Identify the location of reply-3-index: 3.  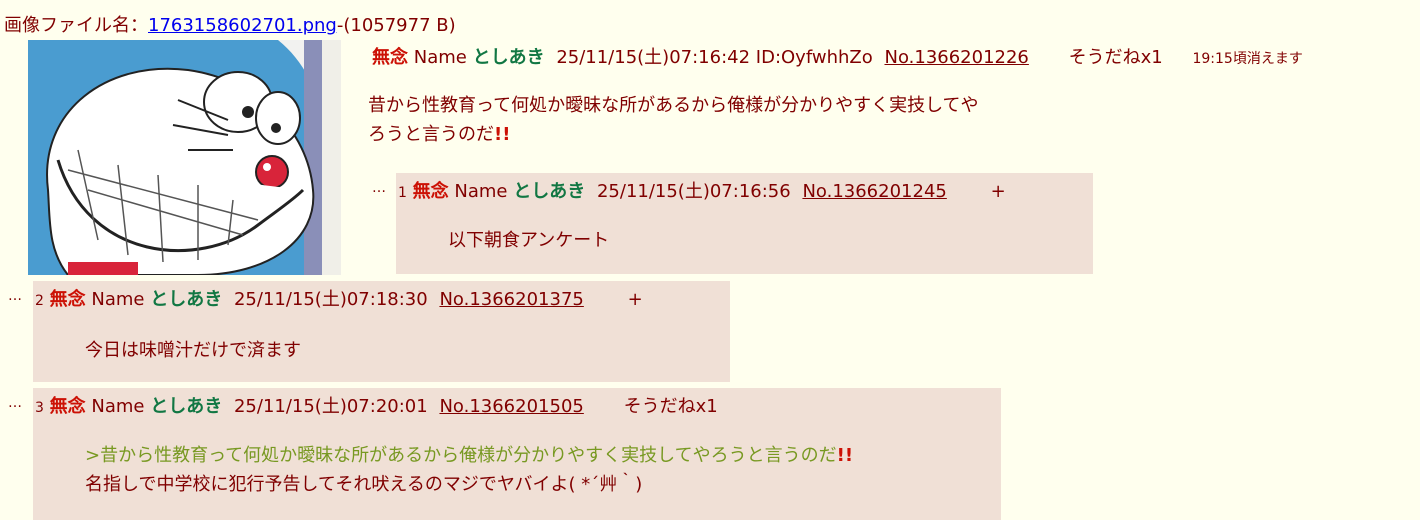
(39, 408).